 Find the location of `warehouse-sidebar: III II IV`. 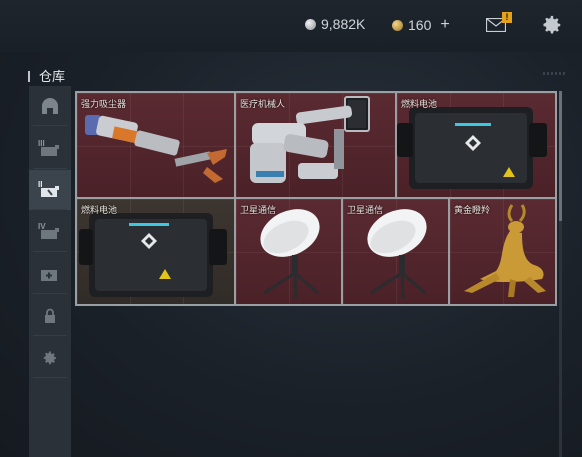

warehouse-sidebar: III II IV is located at coordinates (50, 271).